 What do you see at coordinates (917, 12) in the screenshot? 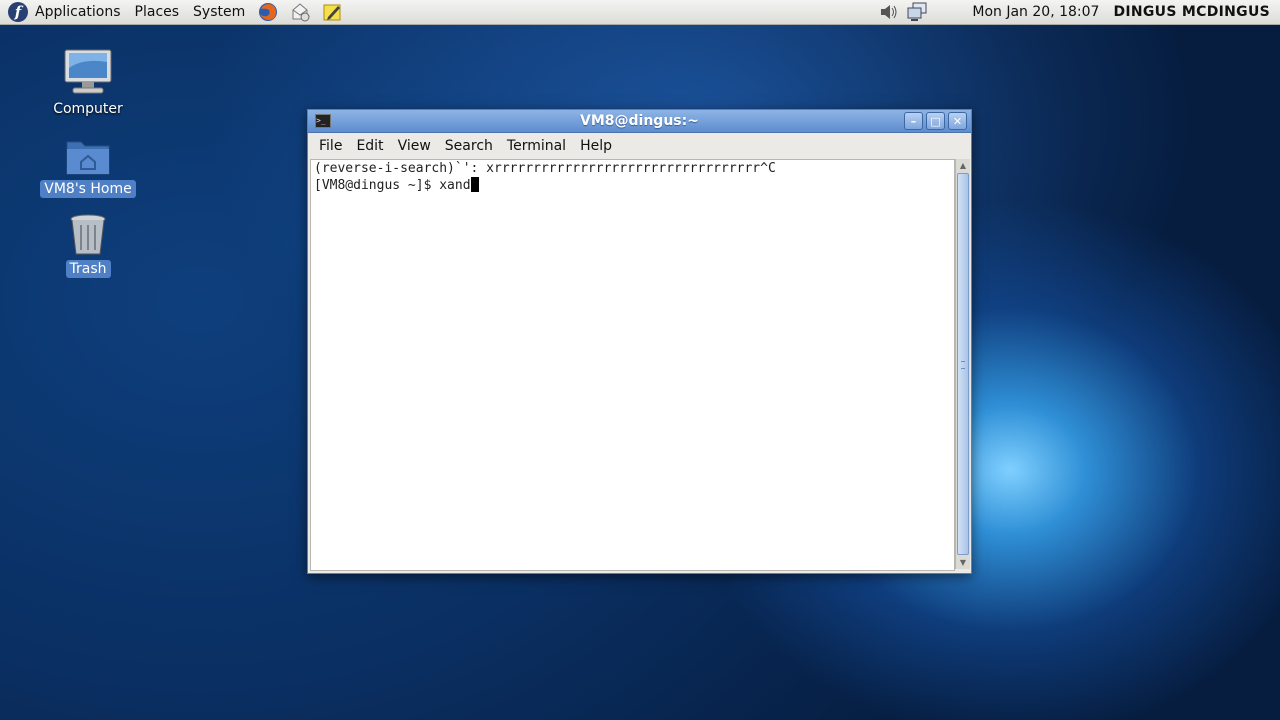
I see `network-icon` at bounding box center [917, 12].